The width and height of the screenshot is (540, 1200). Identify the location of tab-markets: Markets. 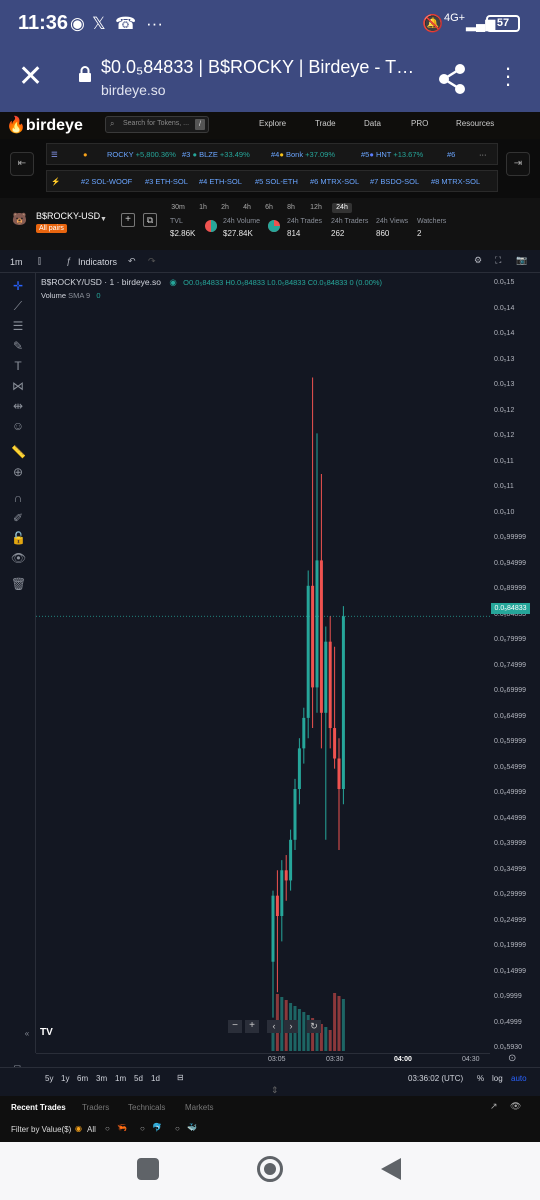
(199, 1107).